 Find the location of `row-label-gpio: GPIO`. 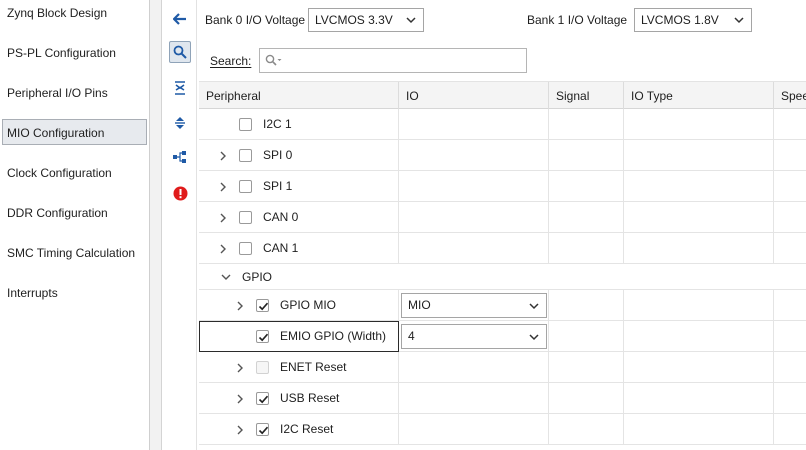

row-label-gpio: GPIO is located at coordinates (257, 277).